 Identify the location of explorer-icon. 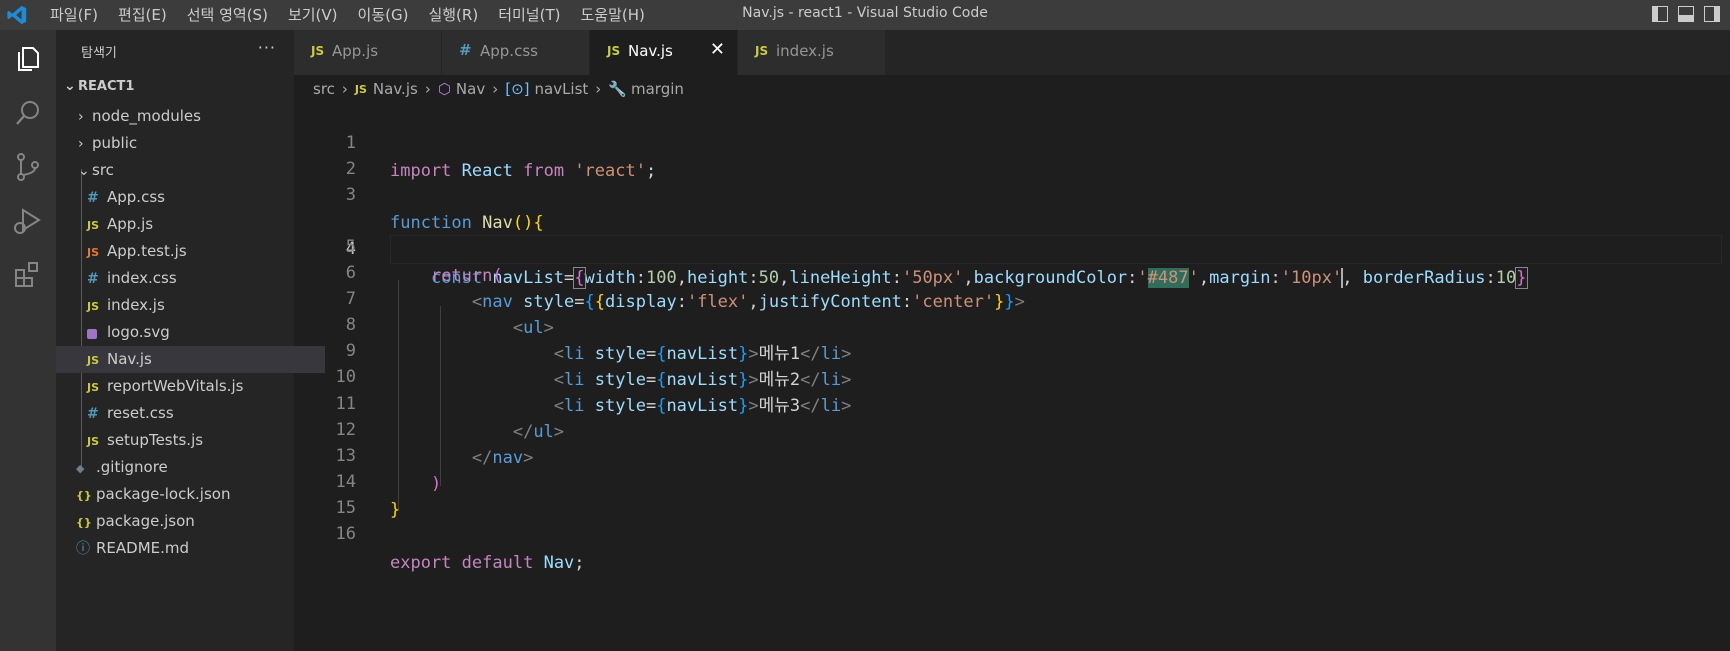
(28, 59).